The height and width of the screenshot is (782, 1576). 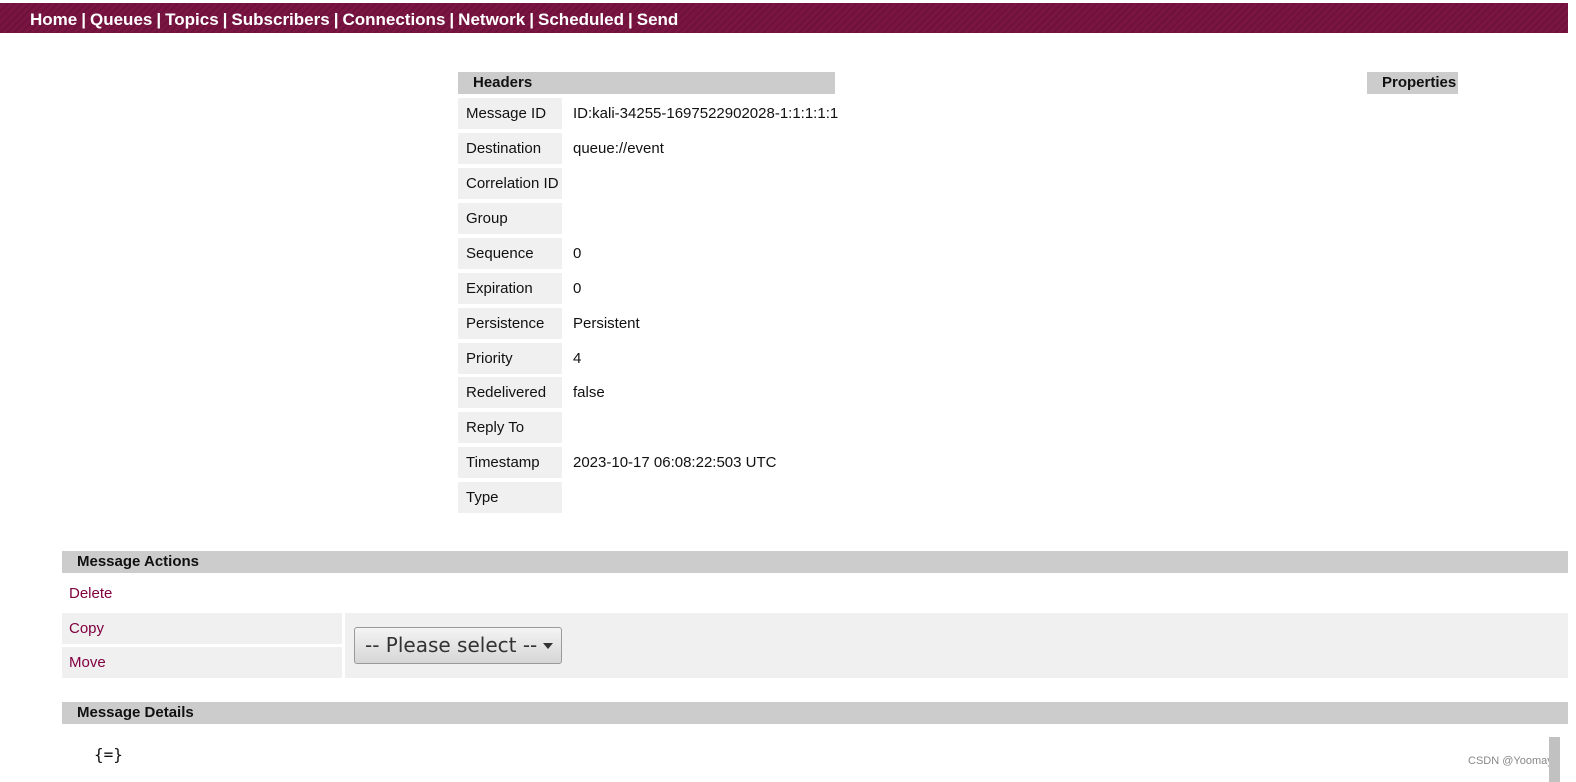 What do you see at coordinates (280, 19) in the screenshot?
I see `nav-subscribers-link: Subscribers` at bounding box center [280, 19].